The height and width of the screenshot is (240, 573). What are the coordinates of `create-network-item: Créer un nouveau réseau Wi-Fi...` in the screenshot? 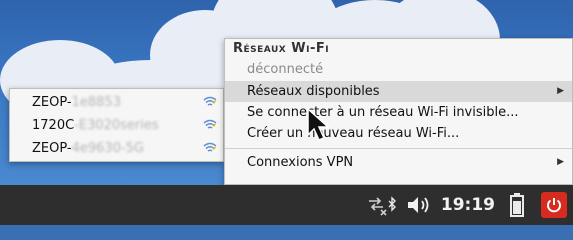 It's located at (398, 133).